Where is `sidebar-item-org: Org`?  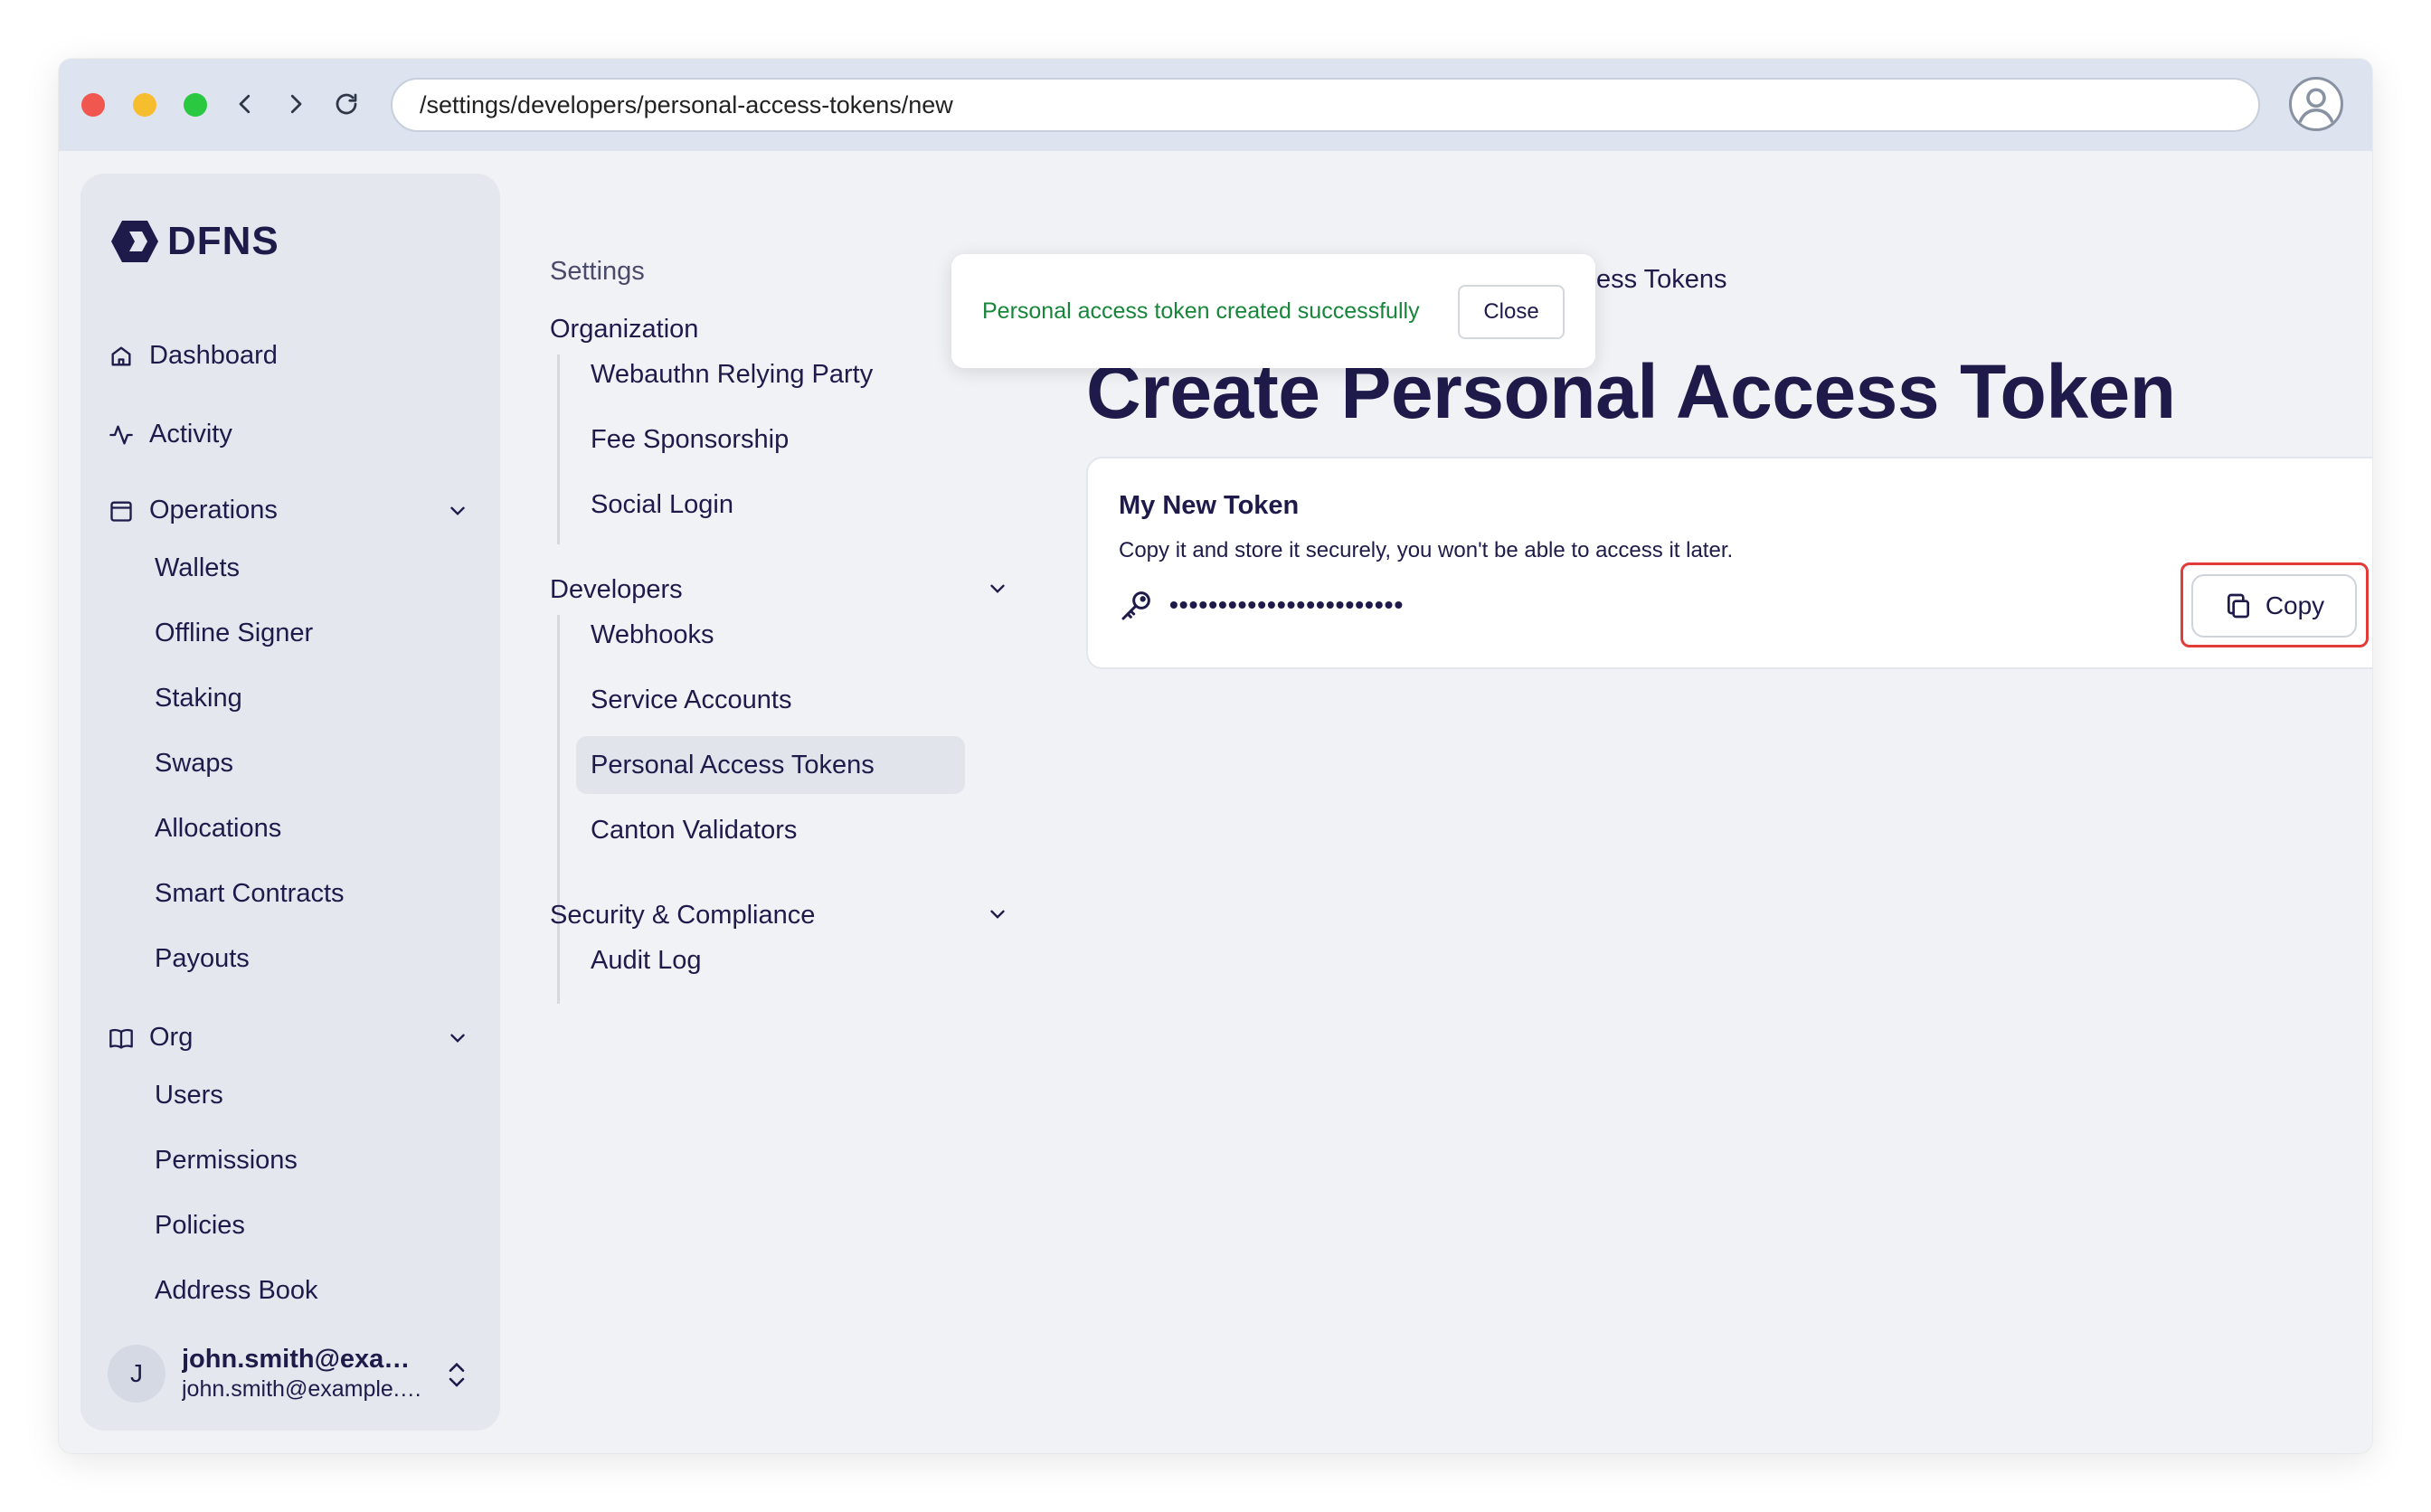 sidebar-item-org: Org is located at coordinates (150, 1038).